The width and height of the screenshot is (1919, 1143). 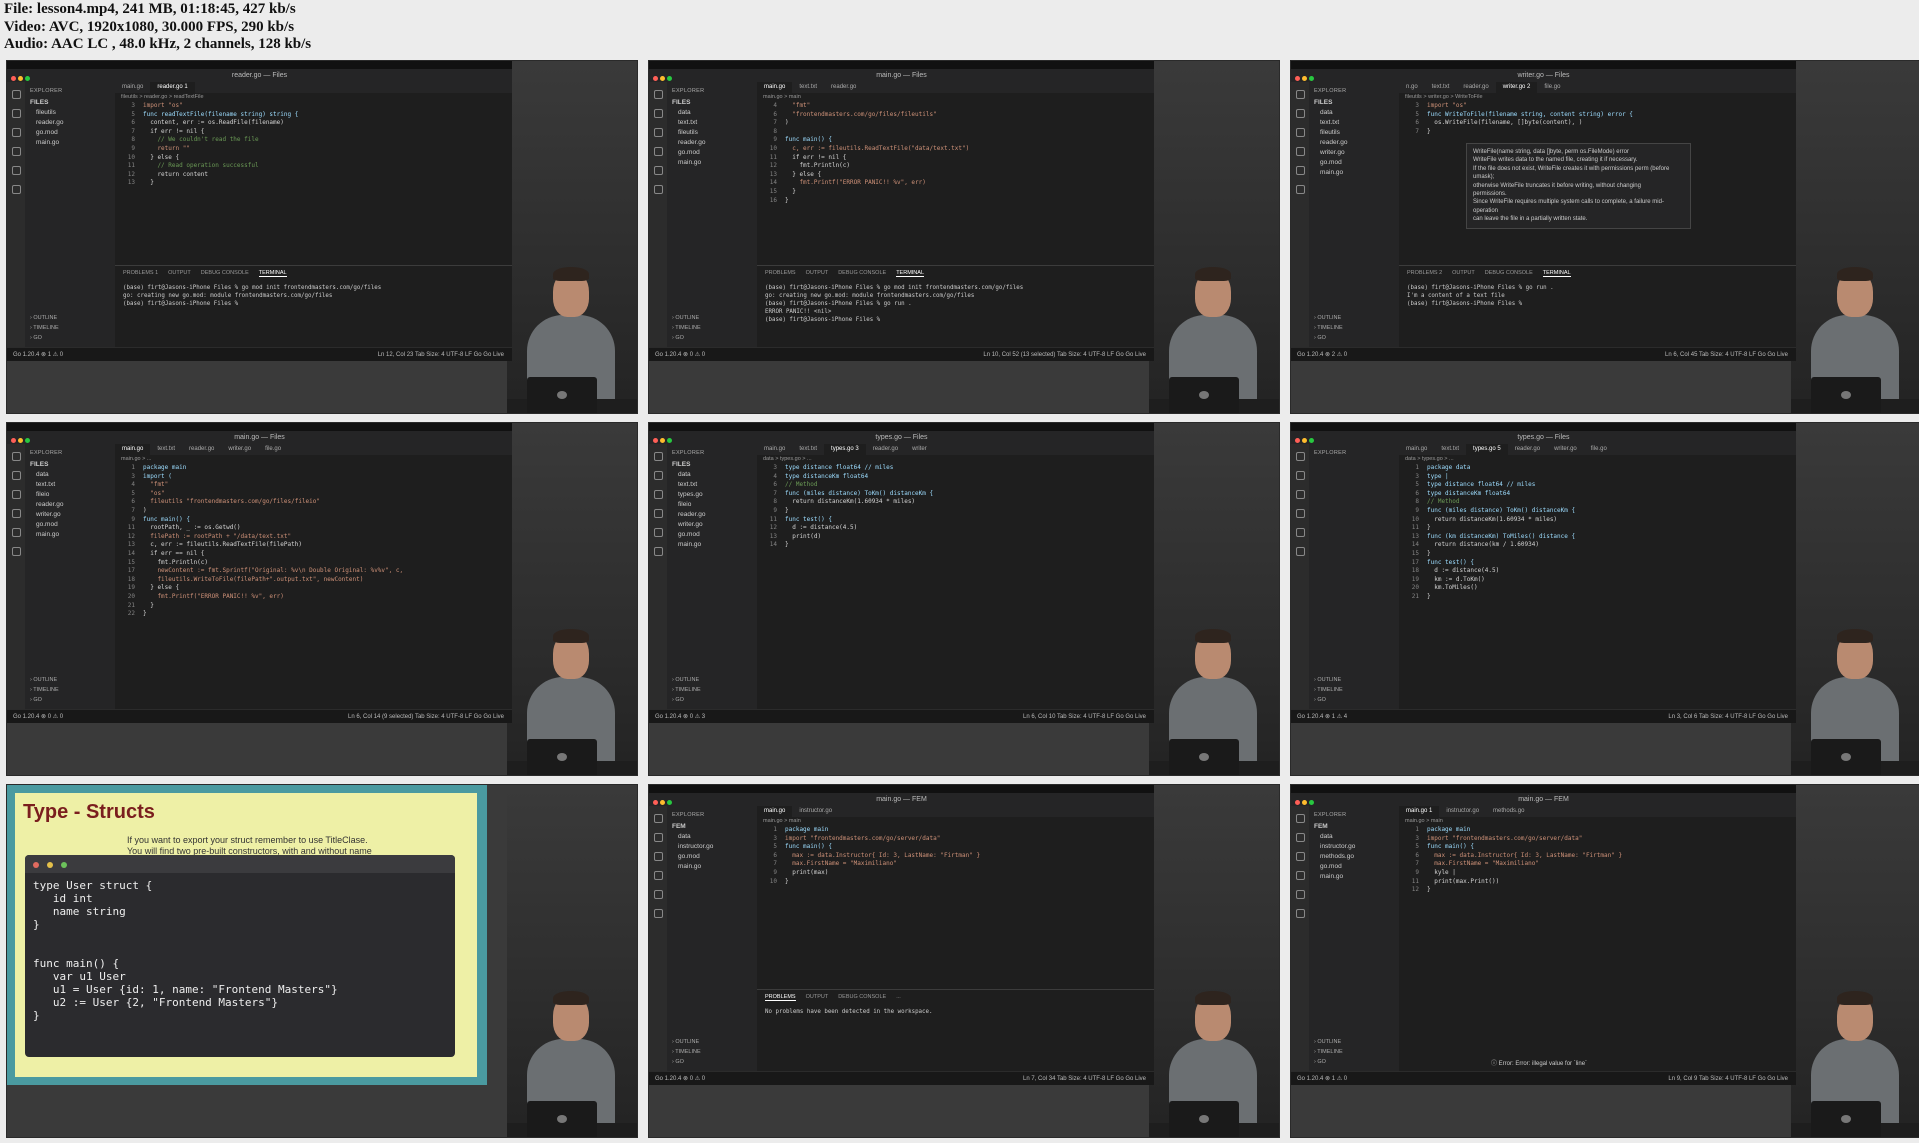 I want to click on panel-tab: PROBLEMS 2, so click(x=1424, y=273).